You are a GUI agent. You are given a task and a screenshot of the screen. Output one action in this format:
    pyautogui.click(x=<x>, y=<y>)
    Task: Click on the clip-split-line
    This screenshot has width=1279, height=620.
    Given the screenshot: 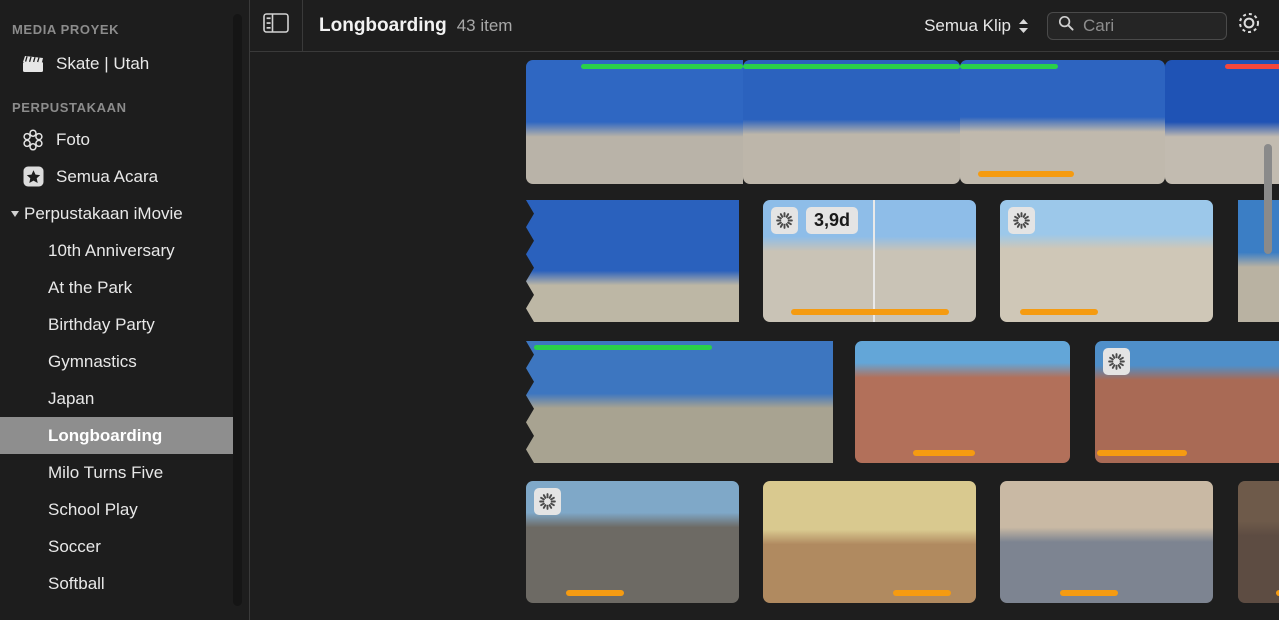 What is the action you would take?
    pyautogui.click(x=874, y=261)
    